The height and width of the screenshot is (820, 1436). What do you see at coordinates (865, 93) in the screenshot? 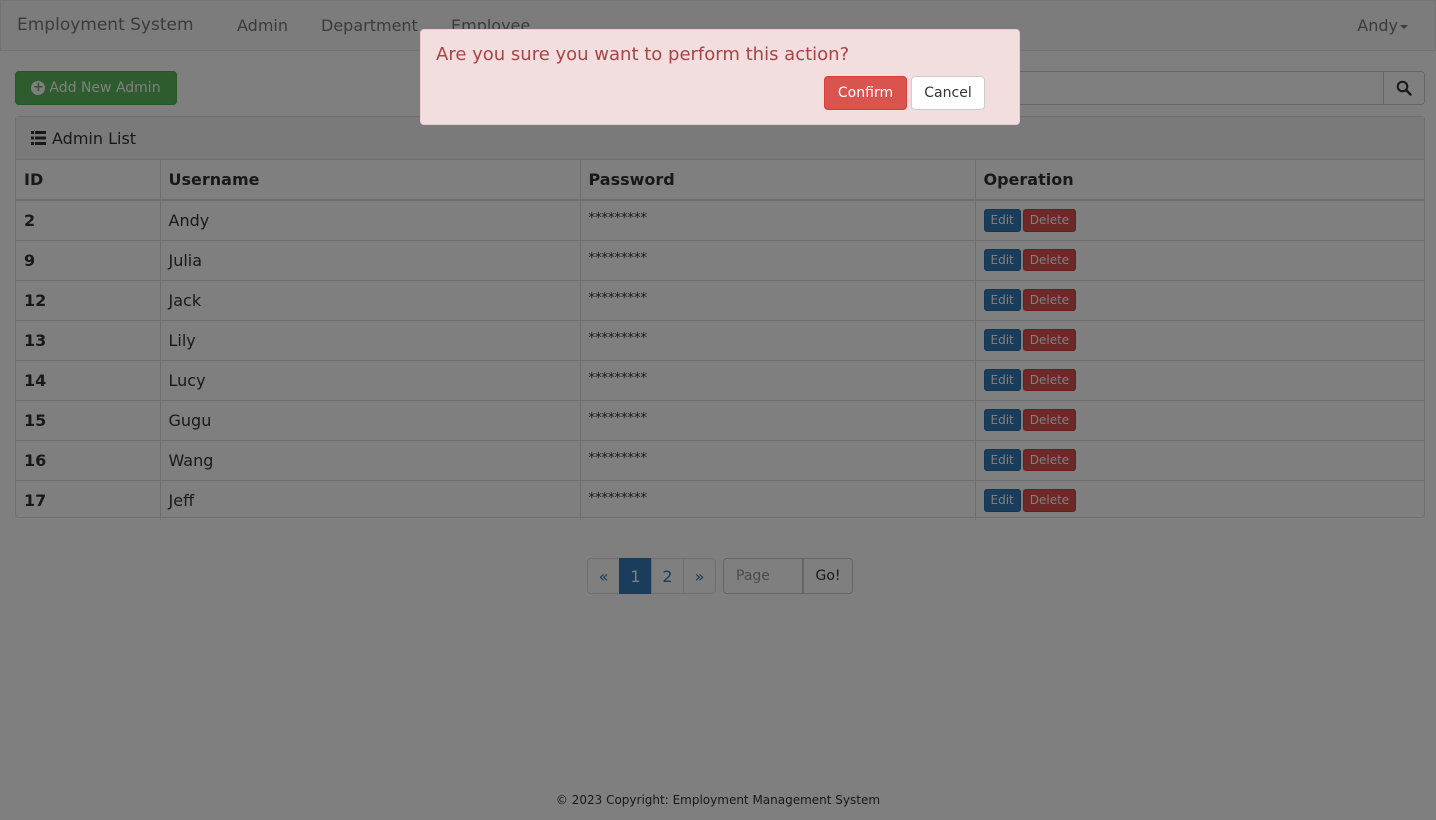
I see `confirm-button: Confirm` at bounding box center [865, 93].